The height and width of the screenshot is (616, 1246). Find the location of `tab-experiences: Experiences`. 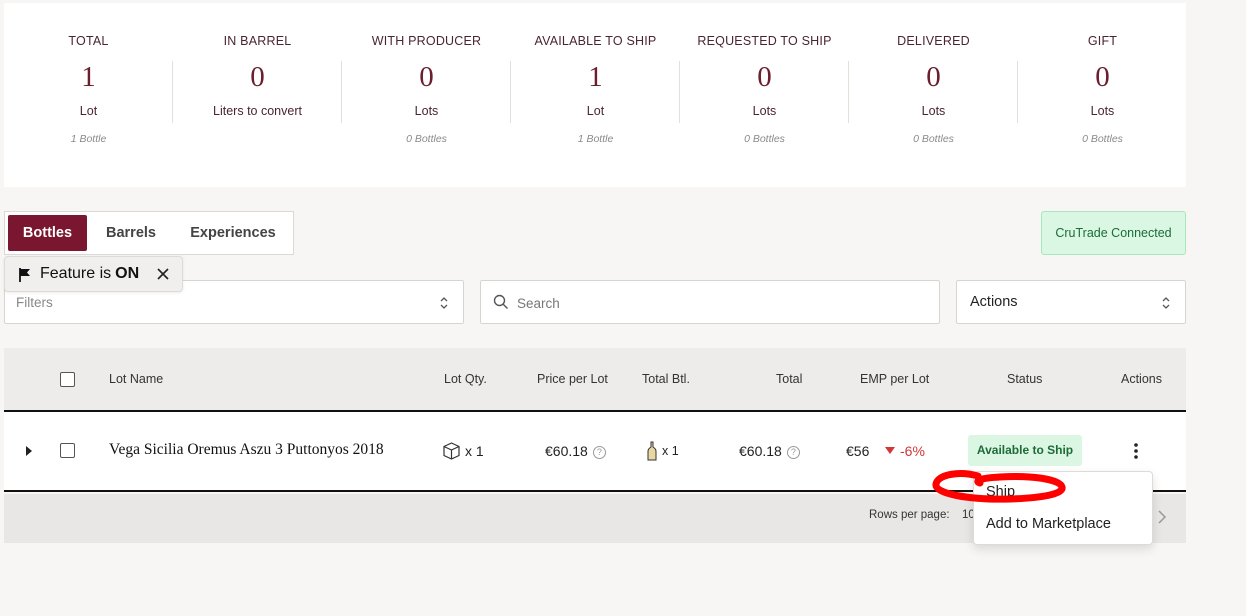

tab-experiences: Experiences is located at coordinates (233, 233).